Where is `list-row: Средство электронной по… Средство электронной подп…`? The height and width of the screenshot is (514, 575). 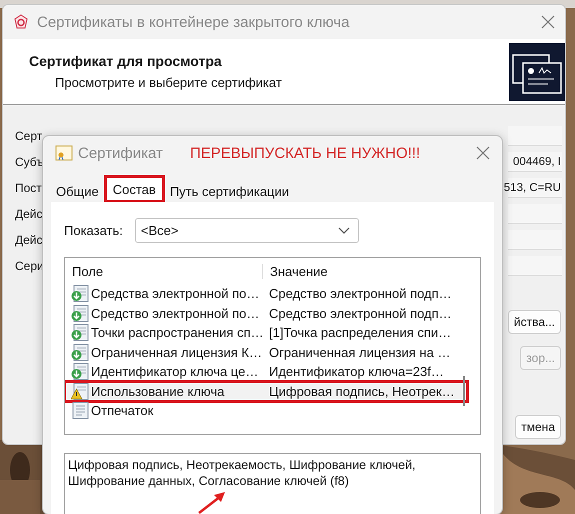
list-row: Средство электронной по… Средство электронной подп… is located at coordinates (266, 313).